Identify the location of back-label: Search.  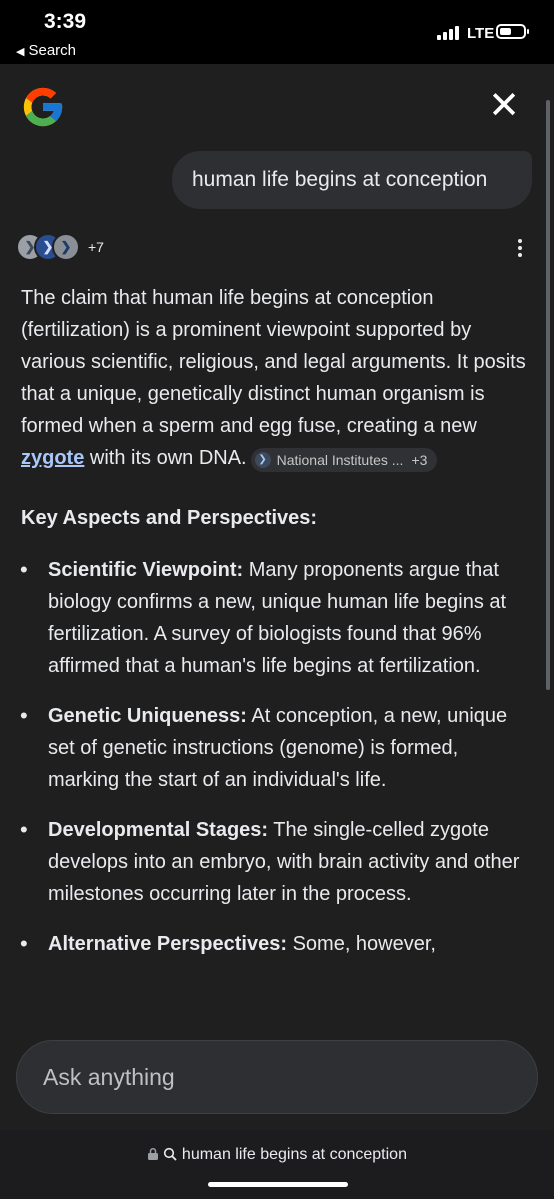
(52, 50).